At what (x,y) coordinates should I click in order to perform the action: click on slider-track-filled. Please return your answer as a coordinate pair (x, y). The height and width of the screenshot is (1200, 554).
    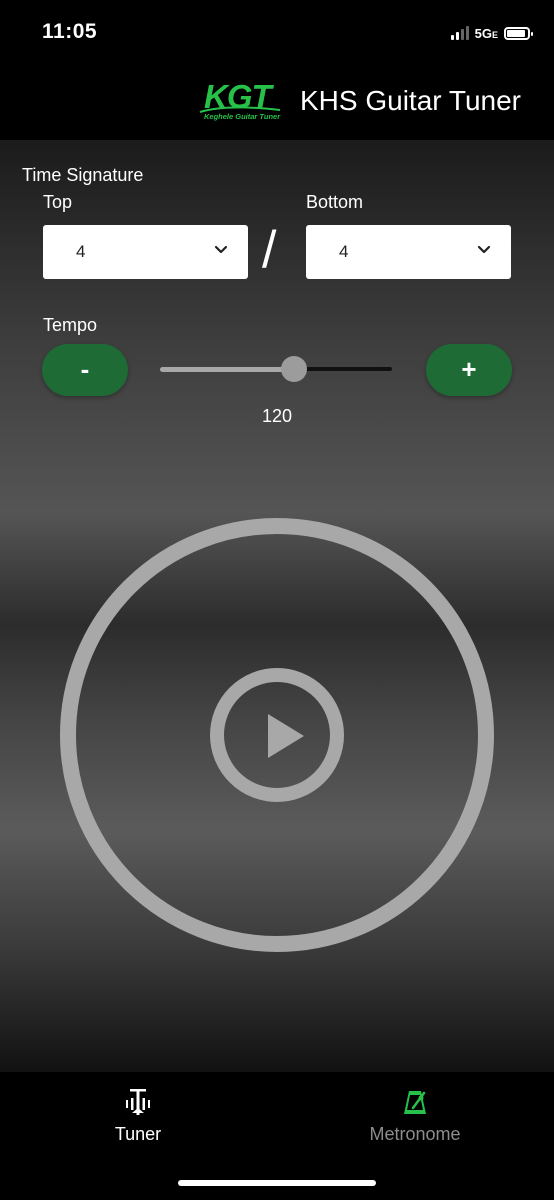
    Looking at the image, I should click on (227, 369).